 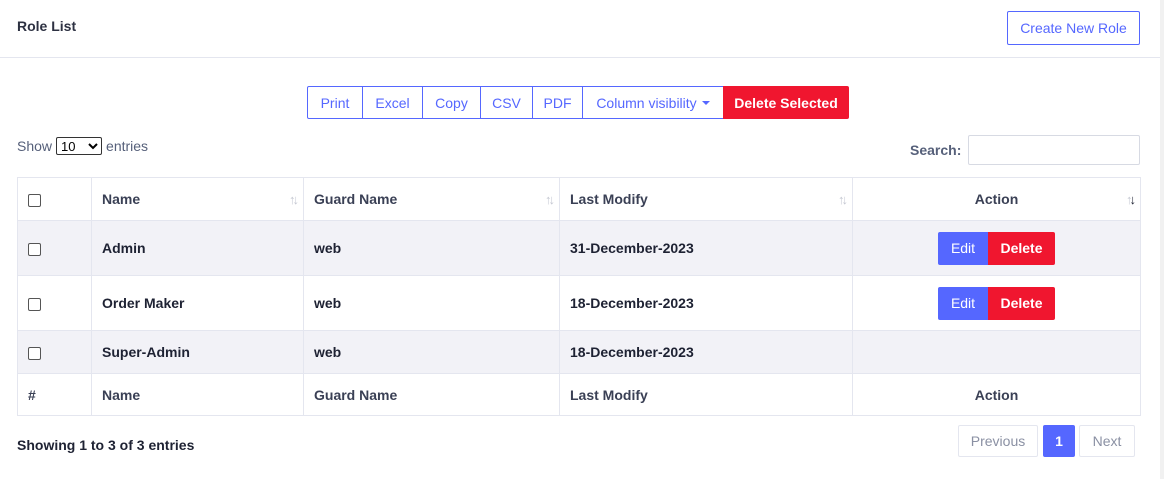 What do you see at coordinates (786, 102) in the screenshot?
I see `delete-selected-button: Delete Selected` at bounding box center [786, 102].